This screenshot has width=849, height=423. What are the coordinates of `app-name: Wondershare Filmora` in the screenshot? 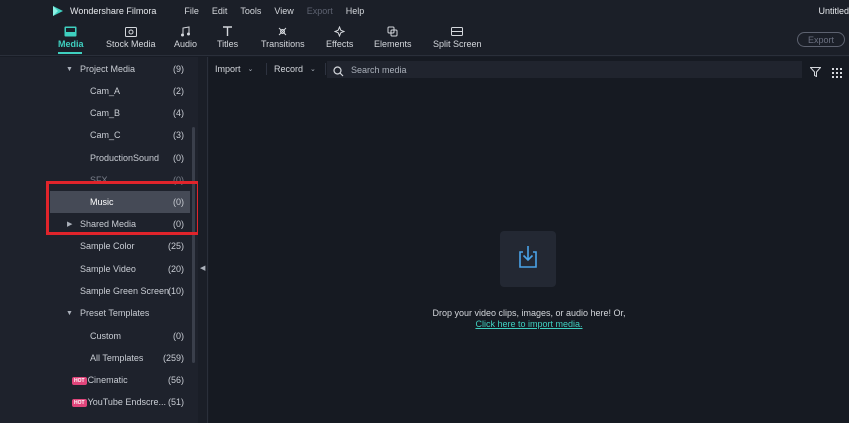 It's located at (113, 11).